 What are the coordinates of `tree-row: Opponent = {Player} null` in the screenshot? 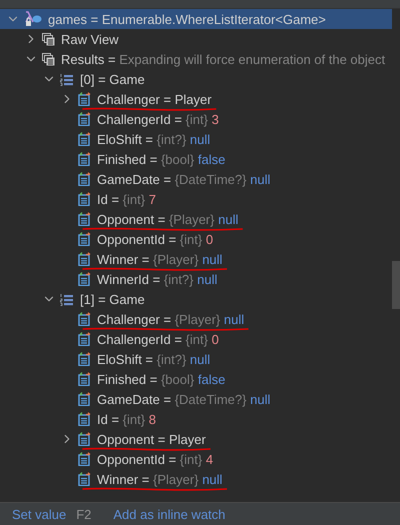 It's located at (196, 219).